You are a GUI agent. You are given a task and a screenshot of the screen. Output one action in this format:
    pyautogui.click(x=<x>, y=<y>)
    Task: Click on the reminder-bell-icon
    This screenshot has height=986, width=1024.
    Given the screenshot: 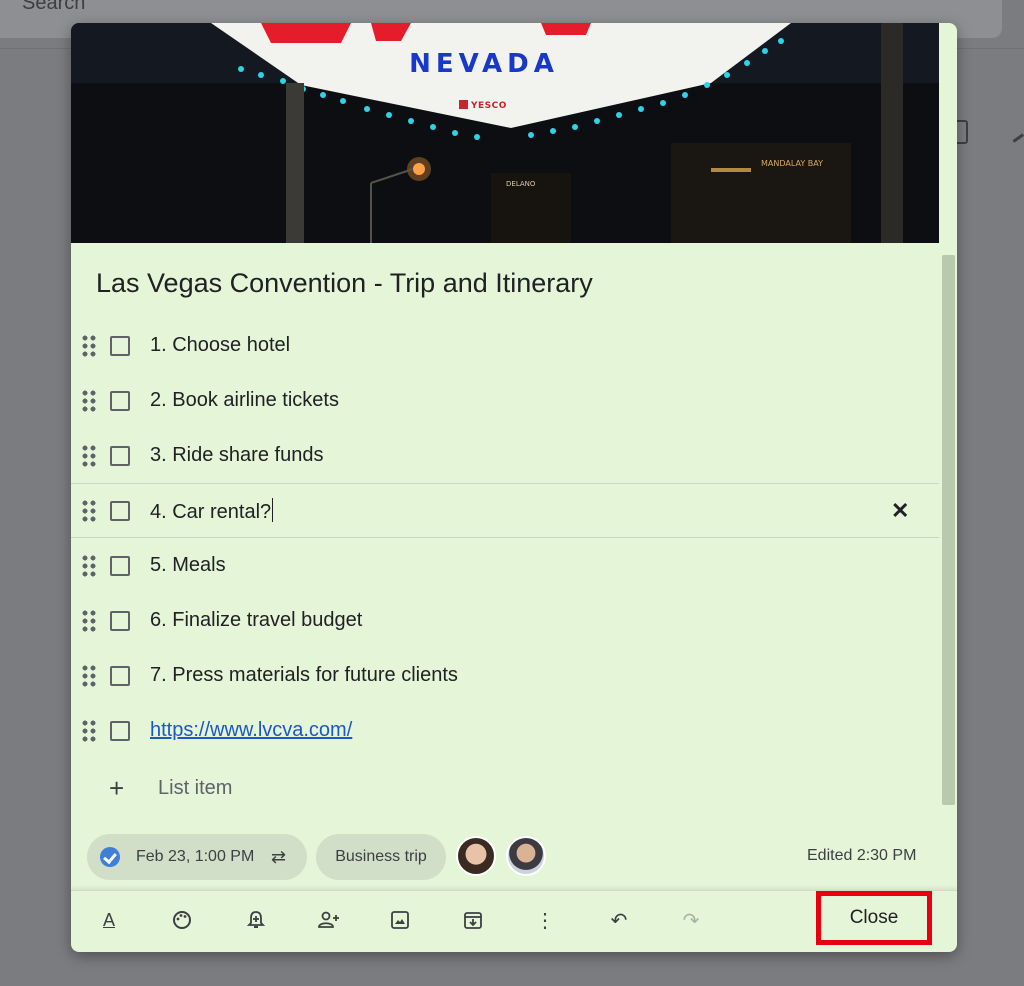 What is the action you would take?
    pyautogui.click(x=256, y=920)
    